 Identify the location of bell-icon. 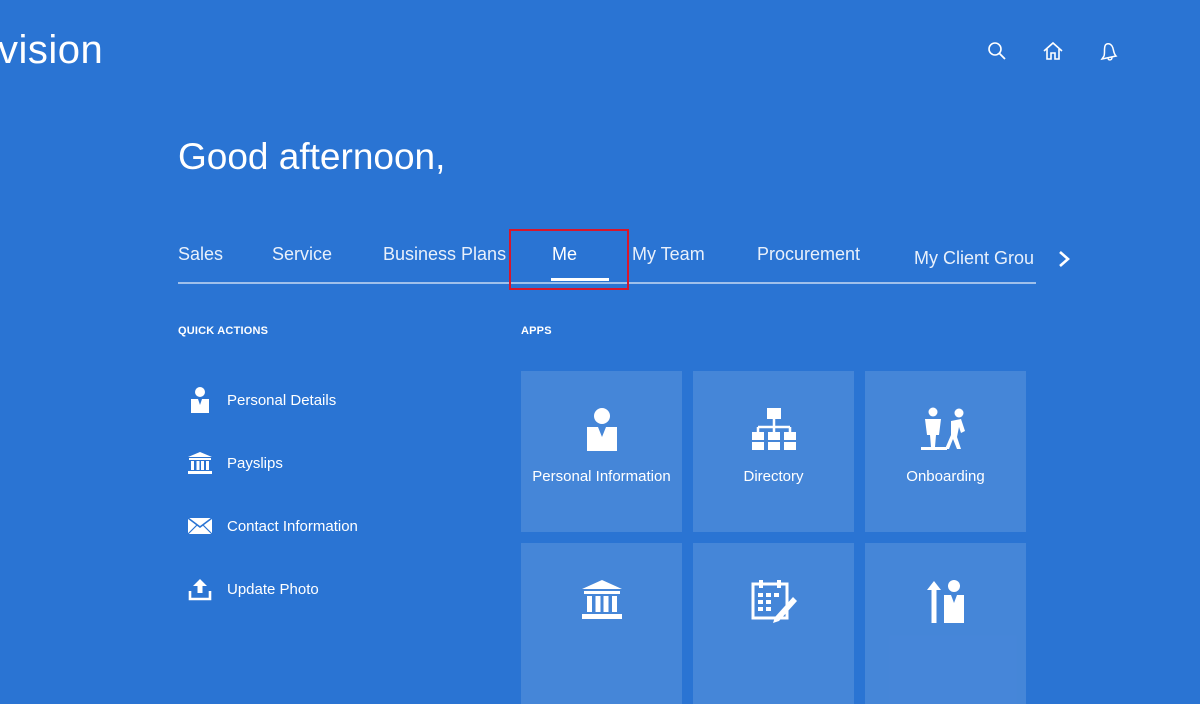
(1109, 51).